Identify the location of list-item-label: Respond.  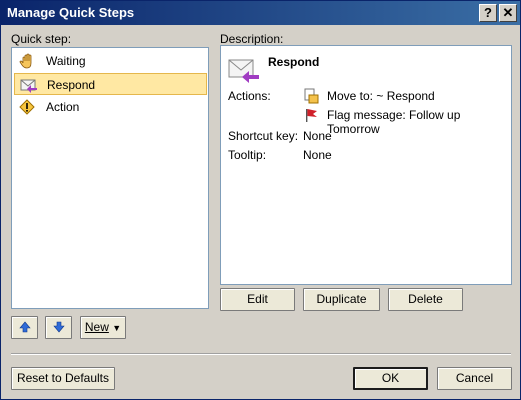
(71, 85).